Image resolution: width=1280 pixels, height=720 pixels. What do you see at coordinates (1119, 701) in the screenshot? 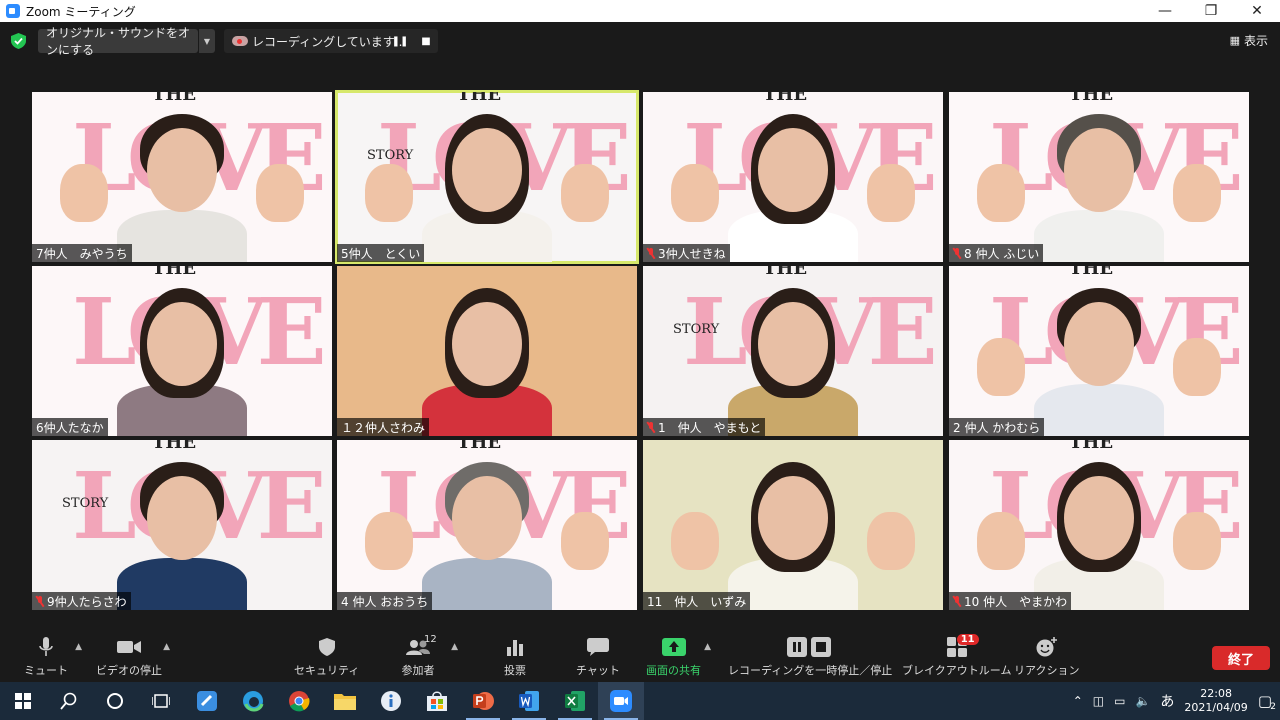
I see `battery-icon: ▭` at bounding box center [1119, 701].